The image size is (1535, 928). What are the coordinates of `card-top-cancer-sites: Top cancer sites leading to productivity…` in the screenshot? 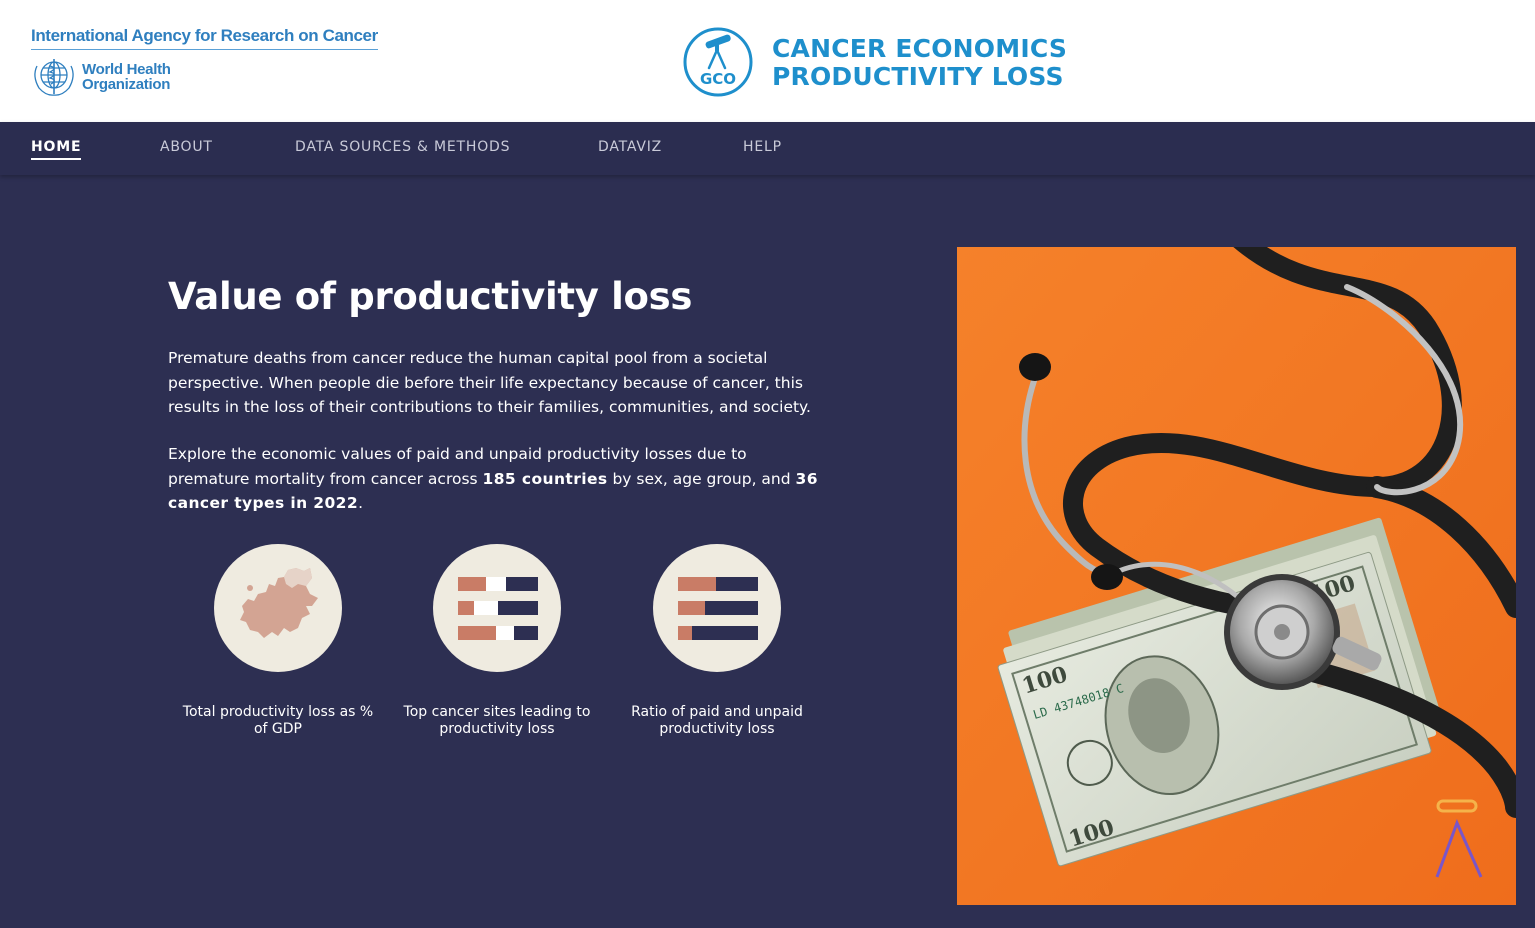 It's located at (497, 641).